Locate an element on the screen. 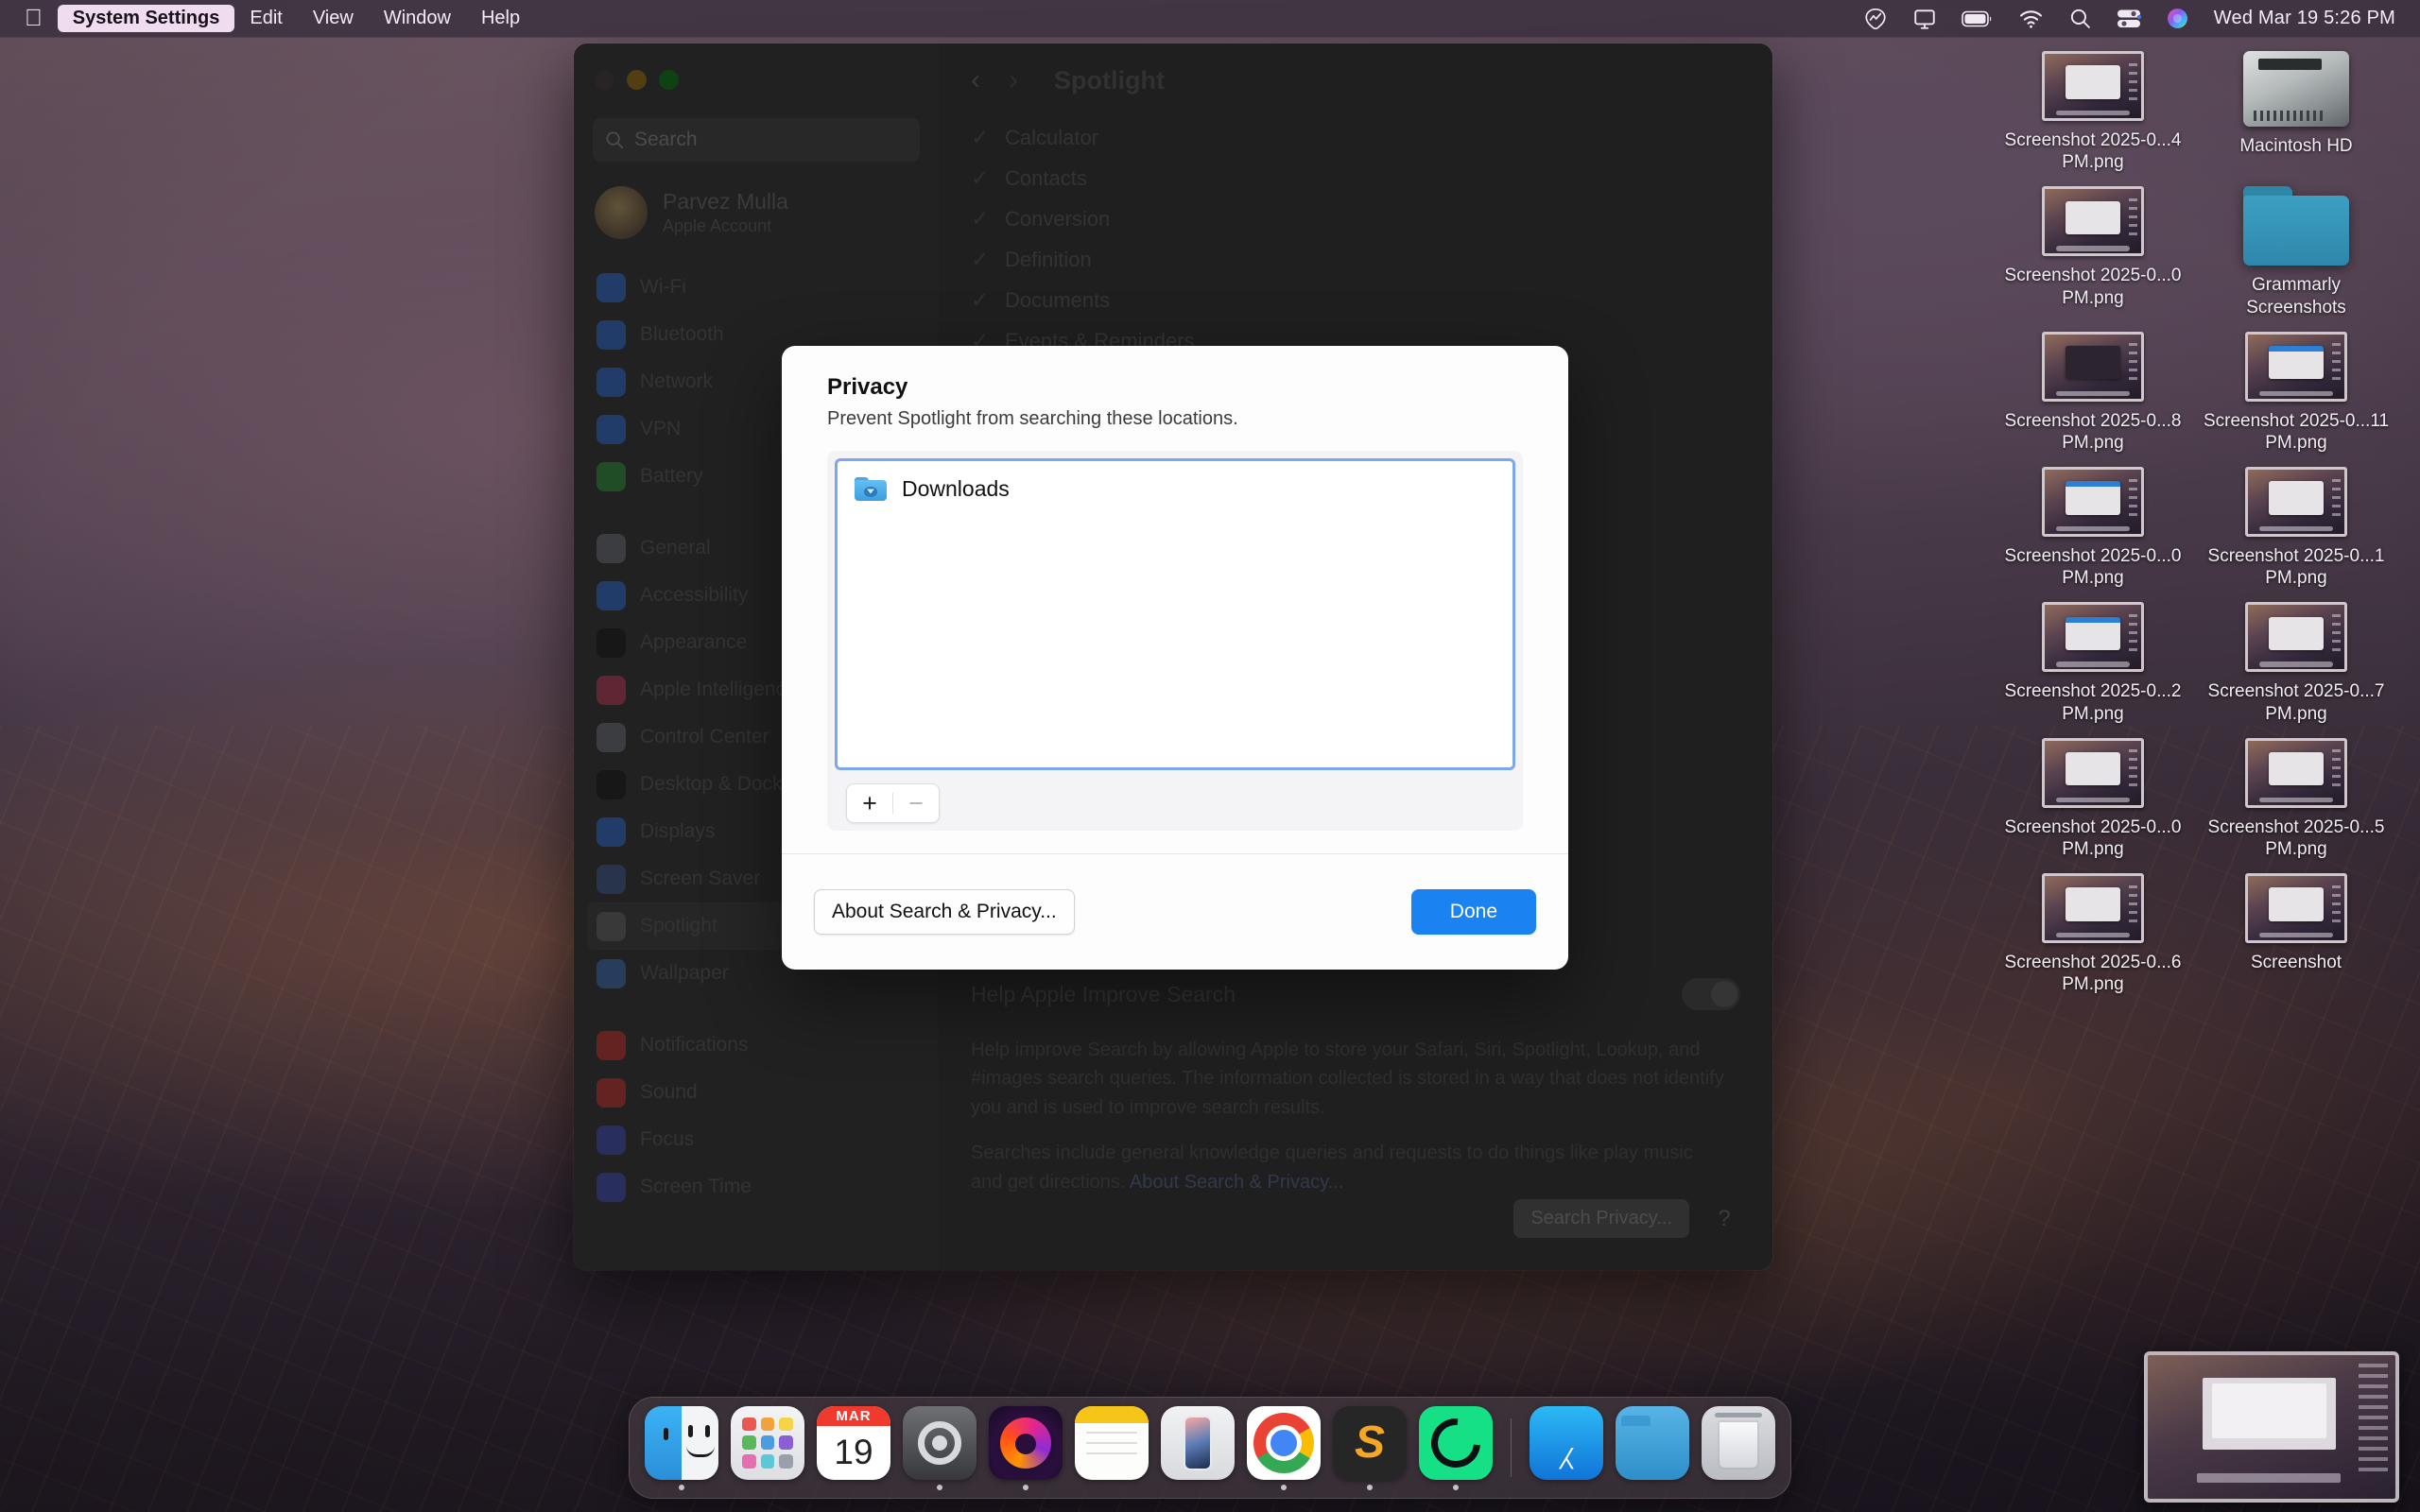 This screenshot has height=1512, width=2420. launchpad-icon is located at coordinates (767, 1442).